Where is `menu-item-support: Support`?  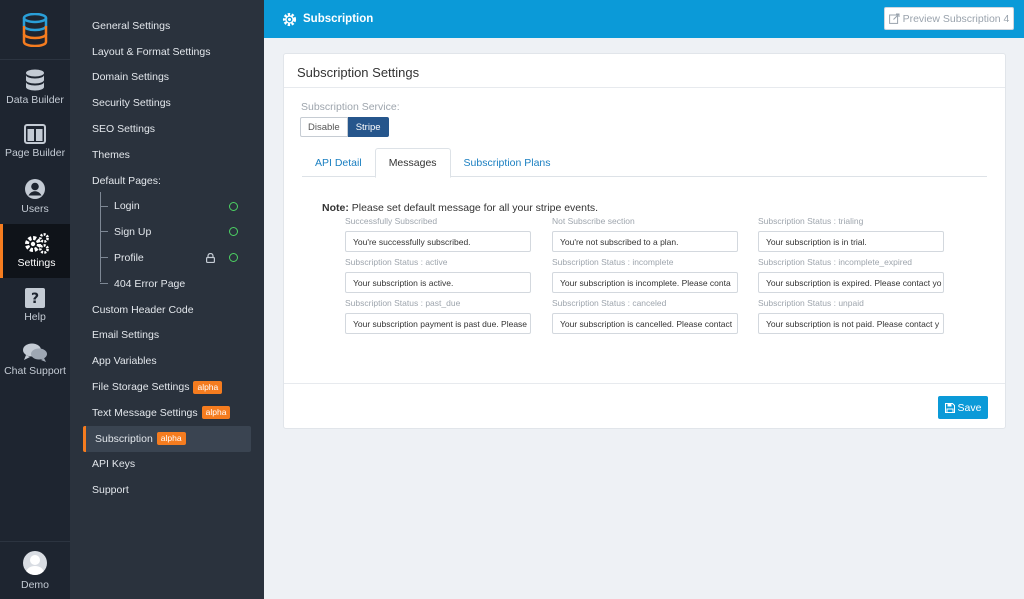 menu-item-support: Support is located at coordinates (167, 490).